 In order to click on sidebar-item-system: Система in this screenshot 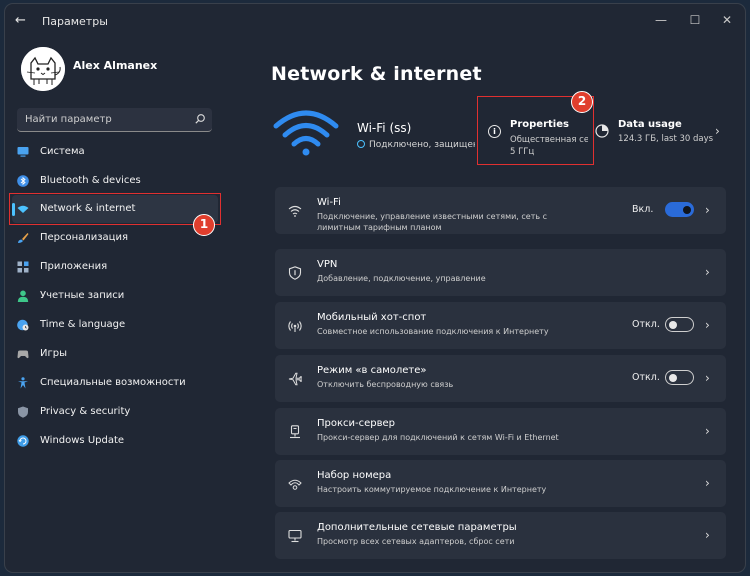, I will do `click(115, 152)`.